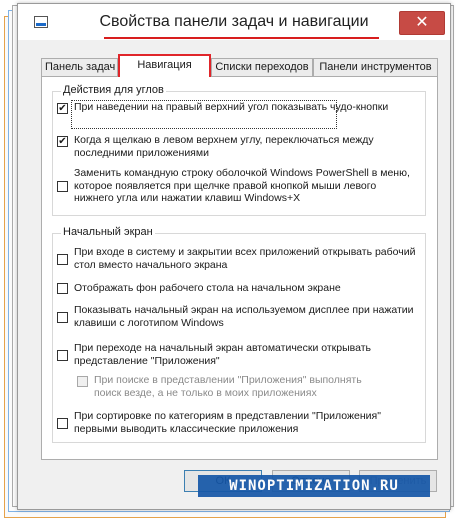 The image size is (458, 527). What do you see at coordinates (79, 67) in the screenshot?
I see `tab-taskbar: Панель задач` at bounding box center [79, 67].